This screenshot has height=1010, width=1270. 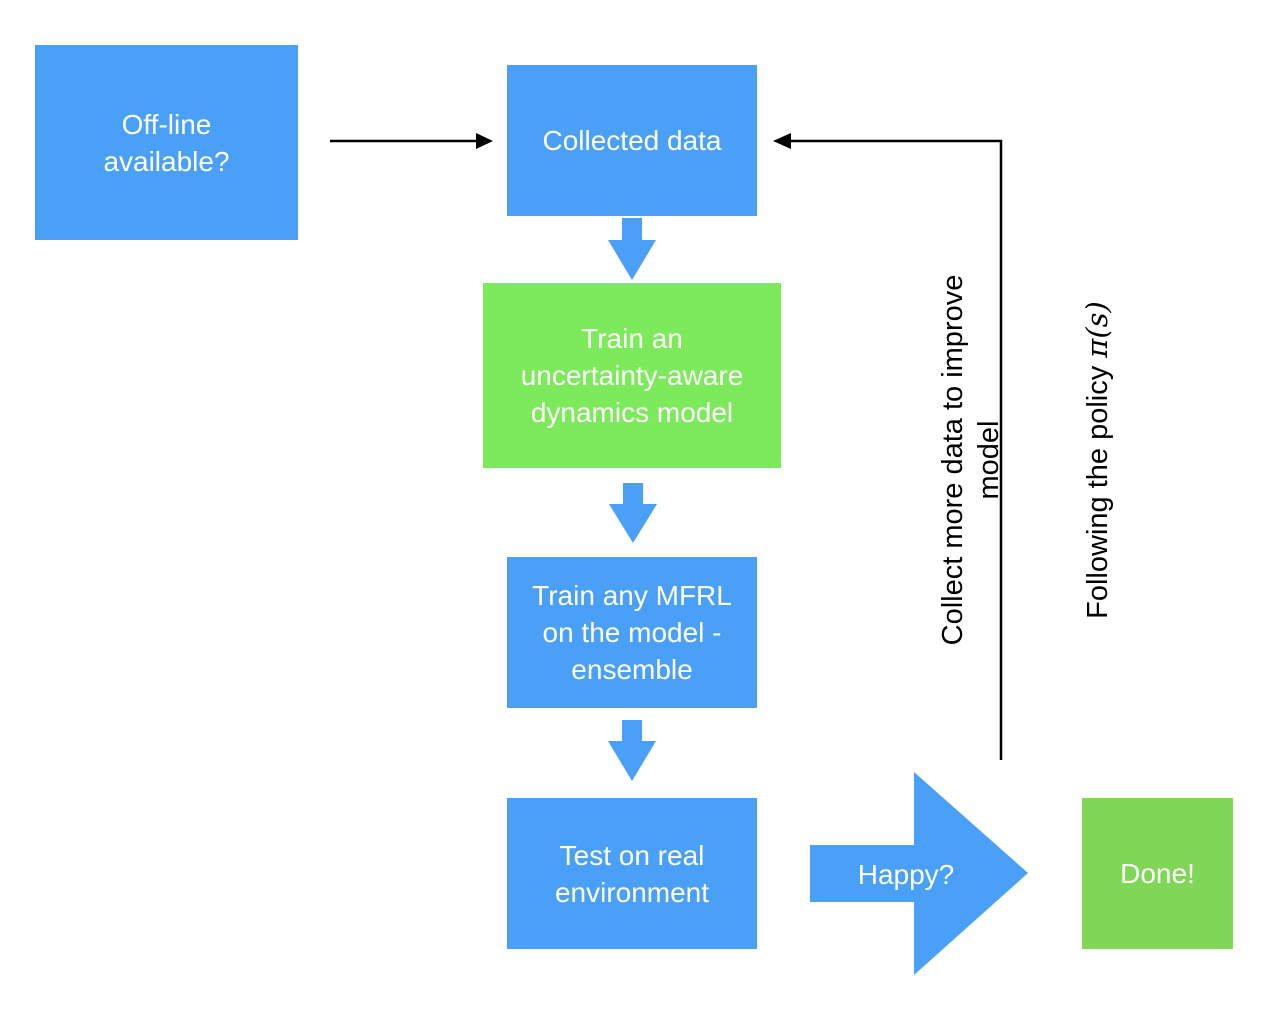 I want to click on node-happy-decision: Happy?, so click(x=906, y=874).